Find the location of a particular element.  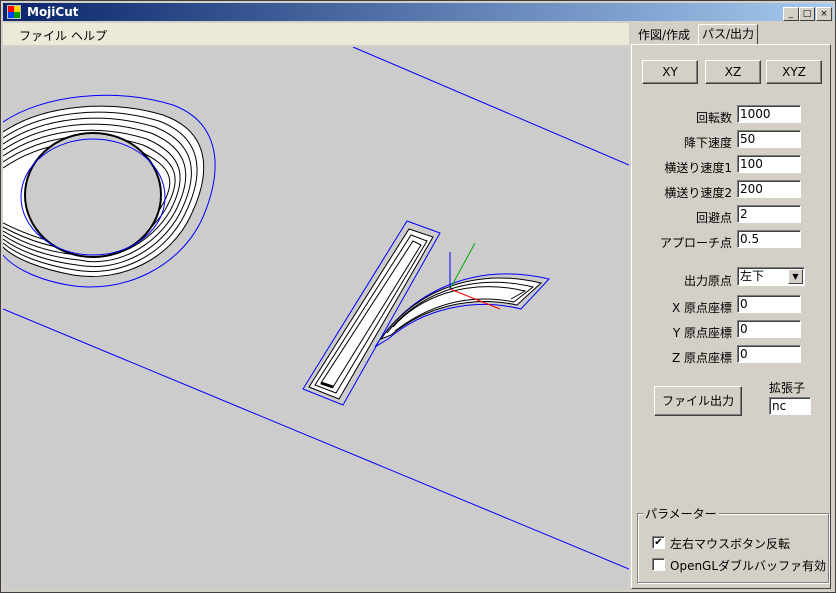

y-origin-input: 0 is located at coordinates (769, 329).